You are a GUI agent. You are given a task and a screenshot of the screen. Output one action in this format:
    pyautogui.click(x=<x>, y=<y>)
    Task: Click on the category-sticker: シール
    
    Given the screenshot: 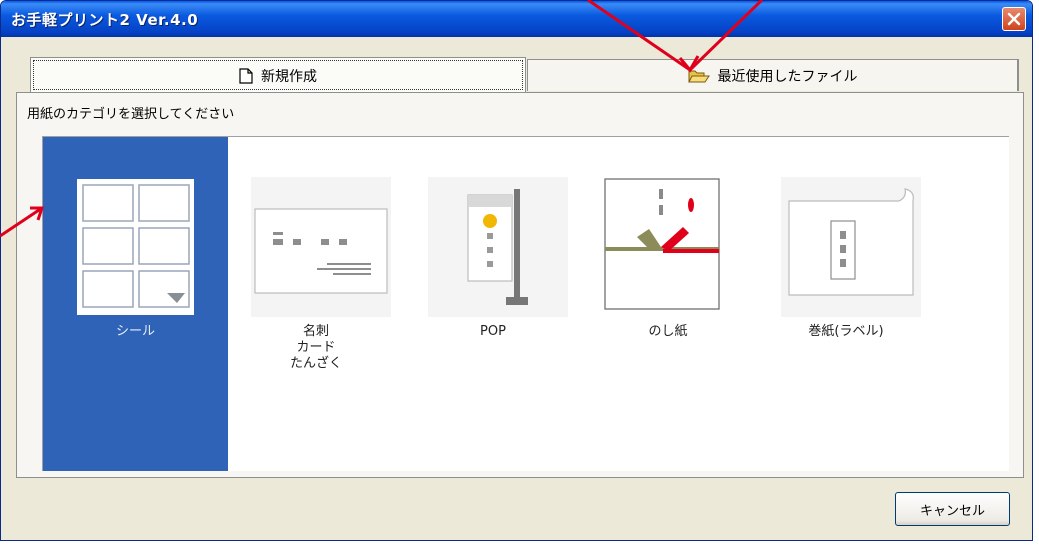 What is the action you would take?
    pyautogui.click(x=135, y=304)
    